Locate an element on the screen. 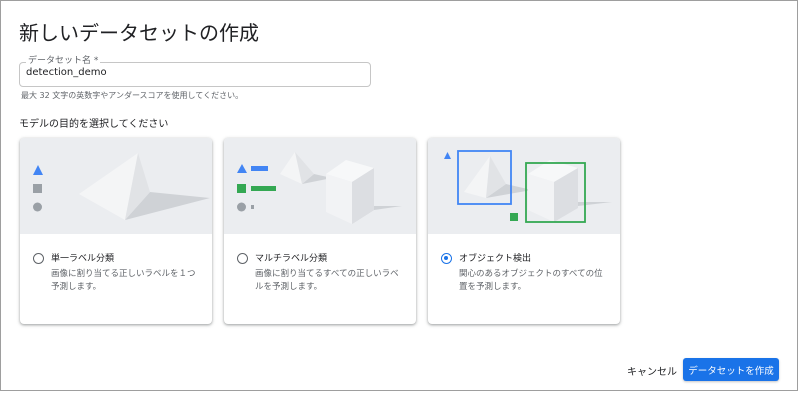 The height and width of the screenshot is (393, 800). square-icon is located at coordinates (37, 188).